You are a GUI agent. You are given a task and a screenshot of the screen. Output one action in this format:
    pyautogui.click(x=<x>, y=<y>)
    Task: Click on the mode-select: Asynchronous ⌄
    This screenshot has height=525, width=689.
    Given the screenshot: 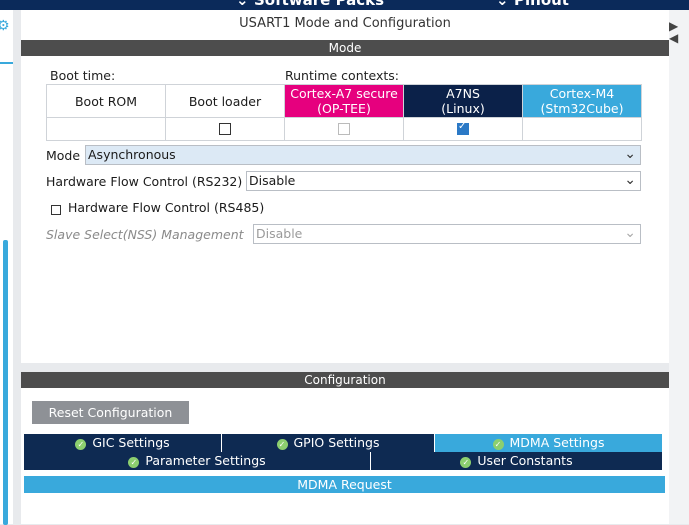 What is the action you would take?
    pyautogui.click(x=363, y=155)
    